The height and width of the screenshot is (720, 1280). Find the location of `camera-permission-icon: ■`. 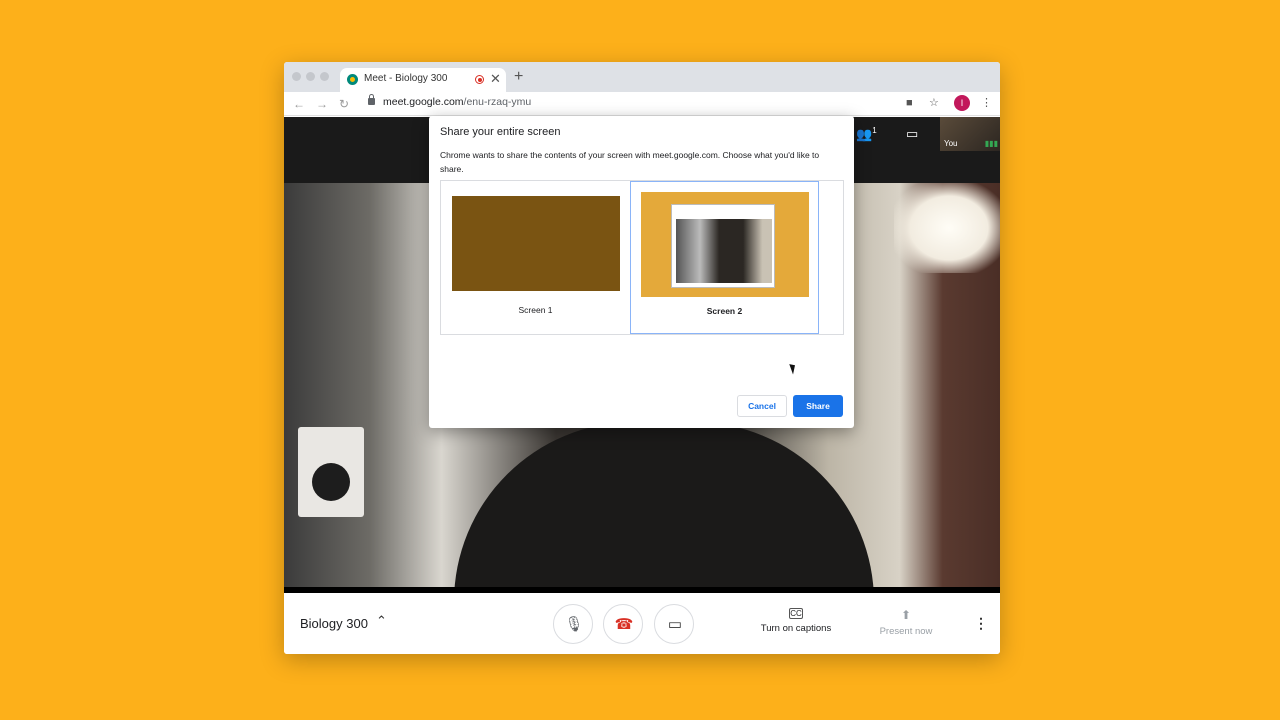

camera-permission-icon: ■ is located at coordinates (909, 103).